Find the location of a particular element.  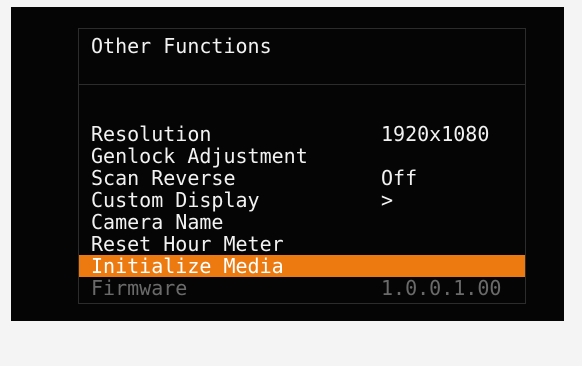

menu-item-label: Reset Hour Meter is located at coordinates (187, 244).